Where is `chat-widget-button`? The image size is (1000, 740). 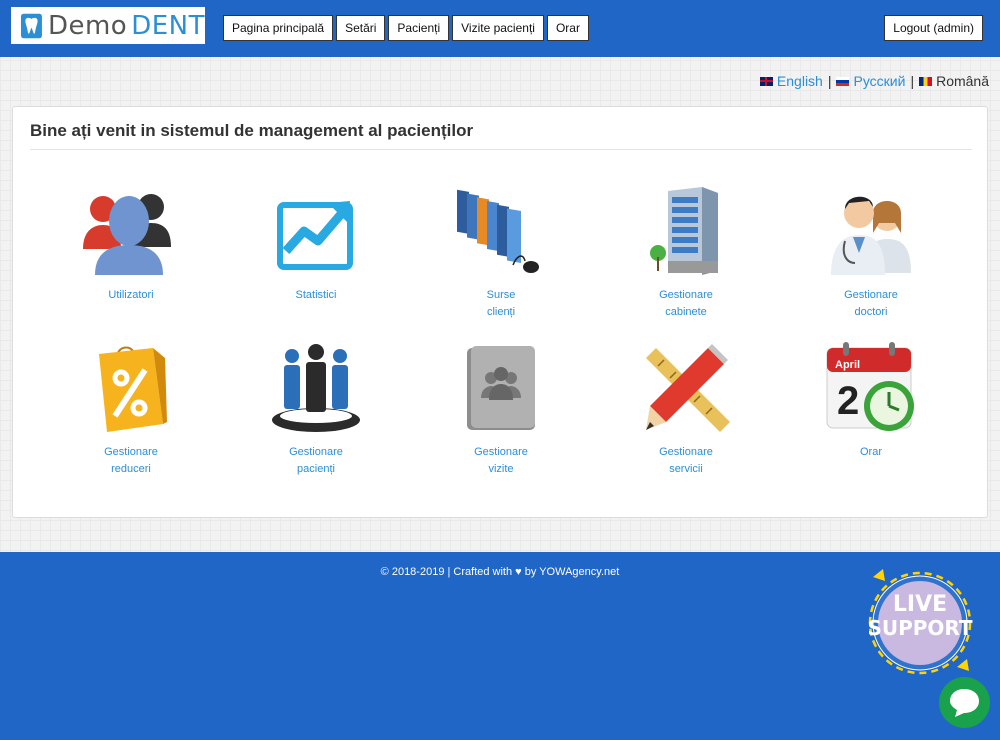
chat-widget-button is located at coordinates (964, 702).